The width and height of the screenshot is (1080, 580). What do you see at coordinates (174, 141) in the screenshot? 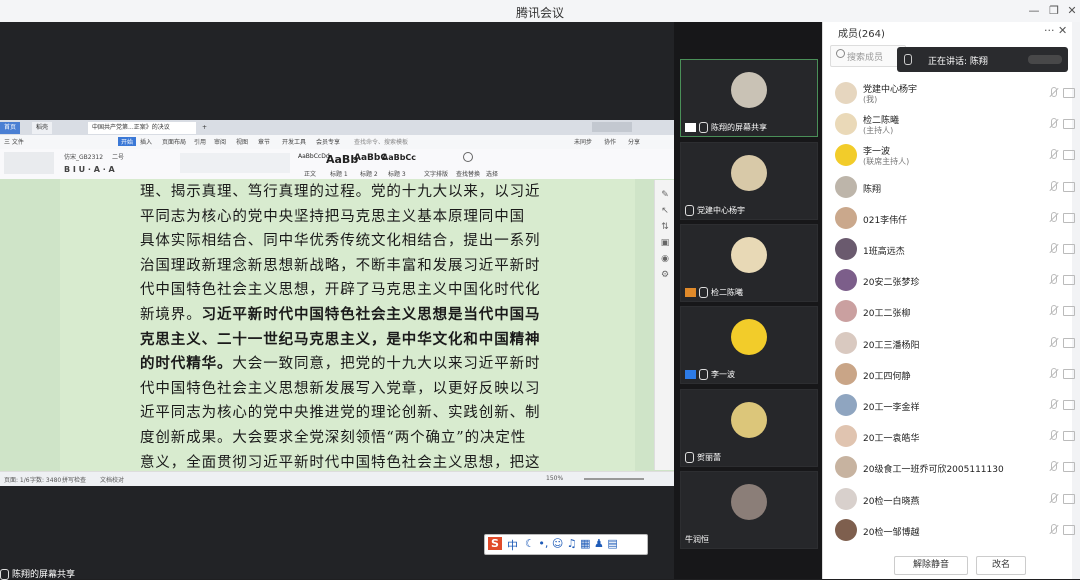
I see `menu-layout: 页面布局` at bounding box center [174, 141].